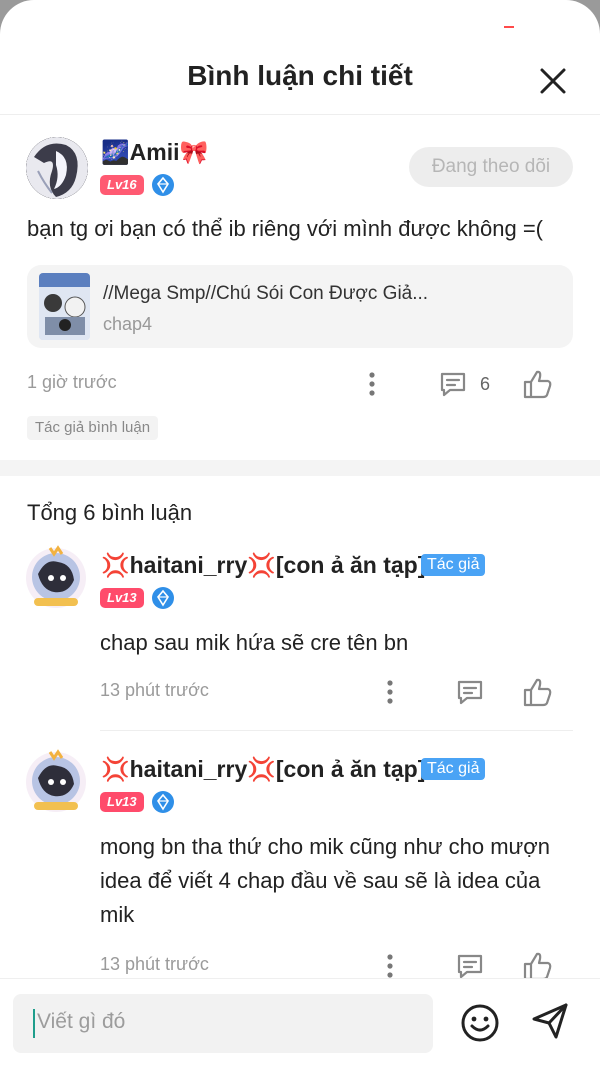 This screenshot has height=1067, width=600. Describe the element at coordinates (300, 468) in the screenshot. I see `section-separator` at that location.